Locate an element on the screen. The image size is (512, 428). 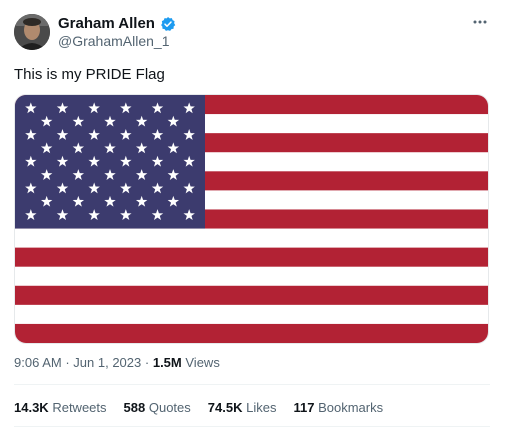
quotes-stat: 588 Quotes is located at coordinates (157, 407).